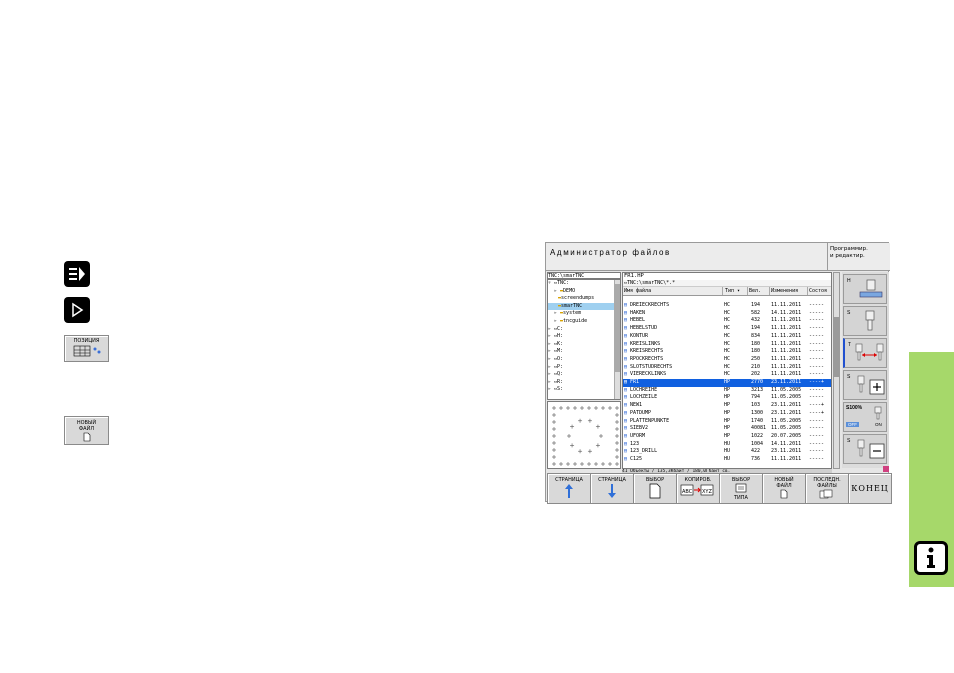  Describe the element at coordinates (584, 299) in the screenshot. I see `tree-item: ▬screendumps` at that location.